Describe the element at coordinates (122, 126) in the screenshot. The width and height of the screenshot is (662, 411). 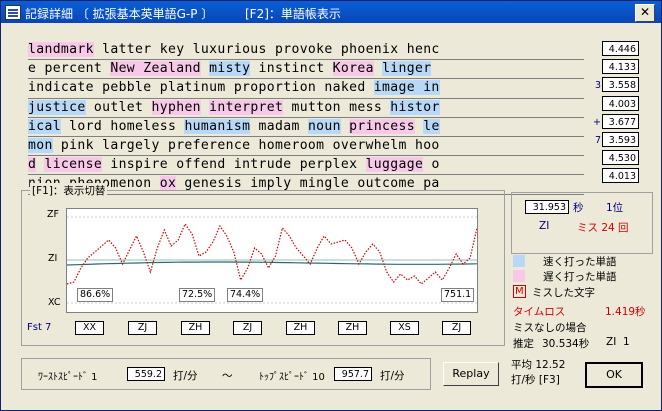
I see `text-segment: lord homeless` at that location.